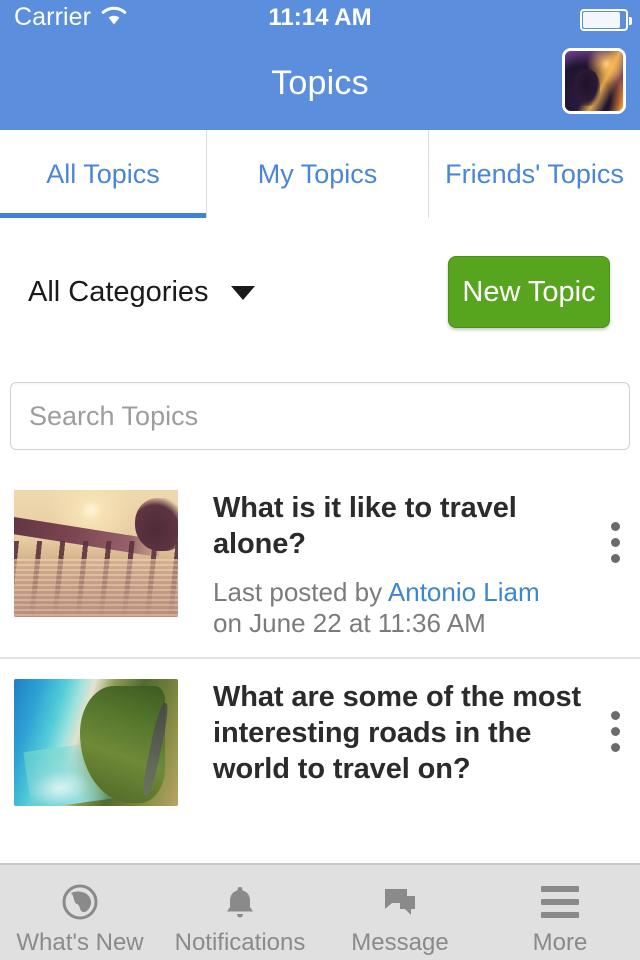 This screenshot has height=960, width=640. I want to click on hamburger-lines, so click(560, 902).